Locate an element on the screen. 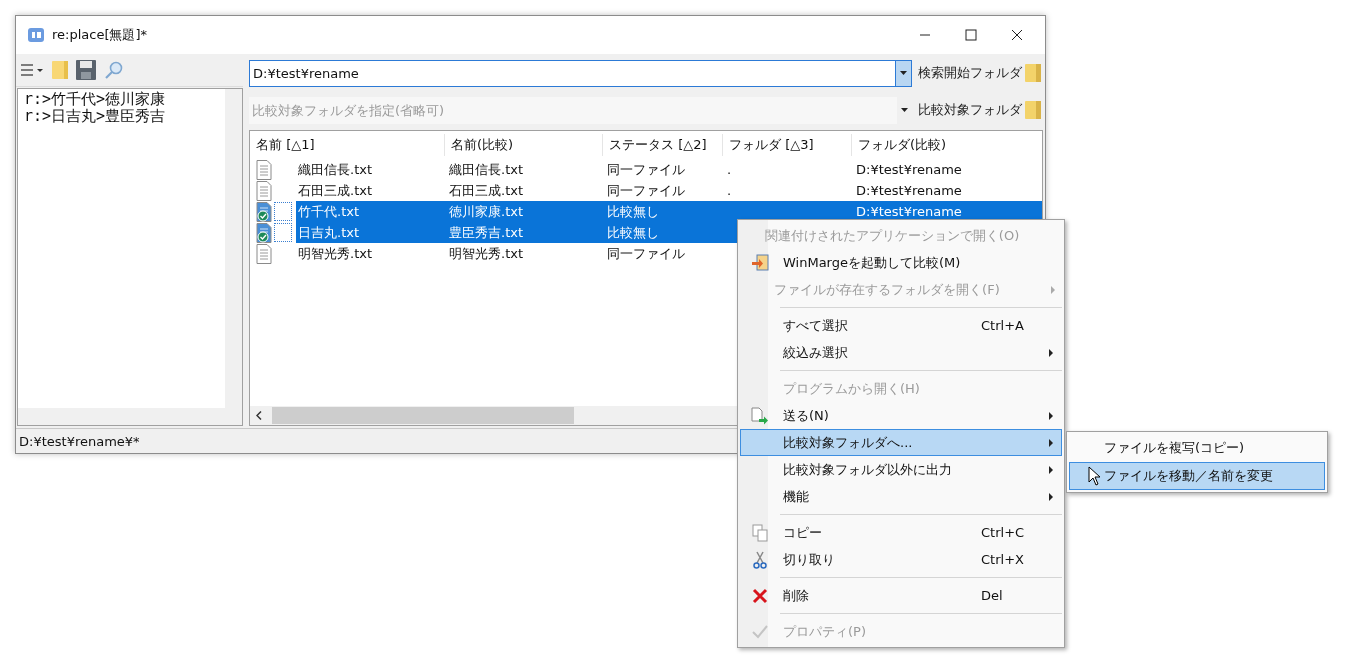 This screenshot has width=1349, height=669. menu-icon is located at coordinates (32, 70).